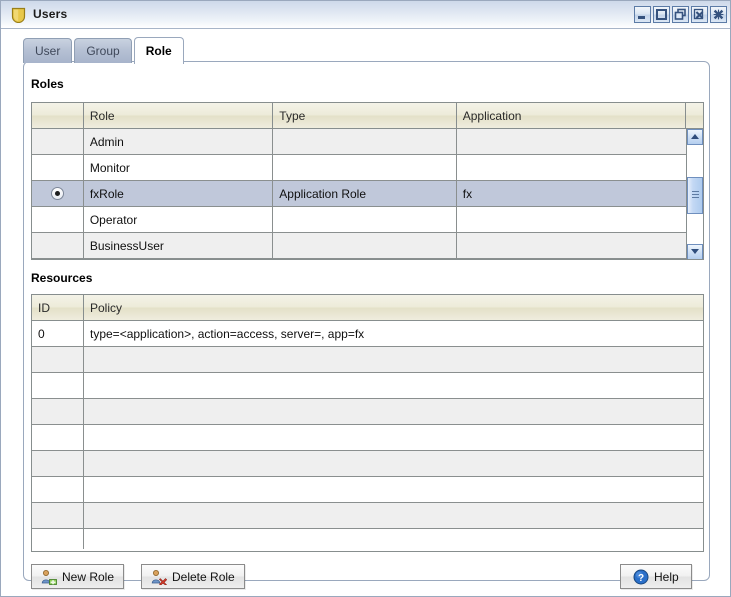  I want to click on tab-strip: User Group Role, so click(104, 49).